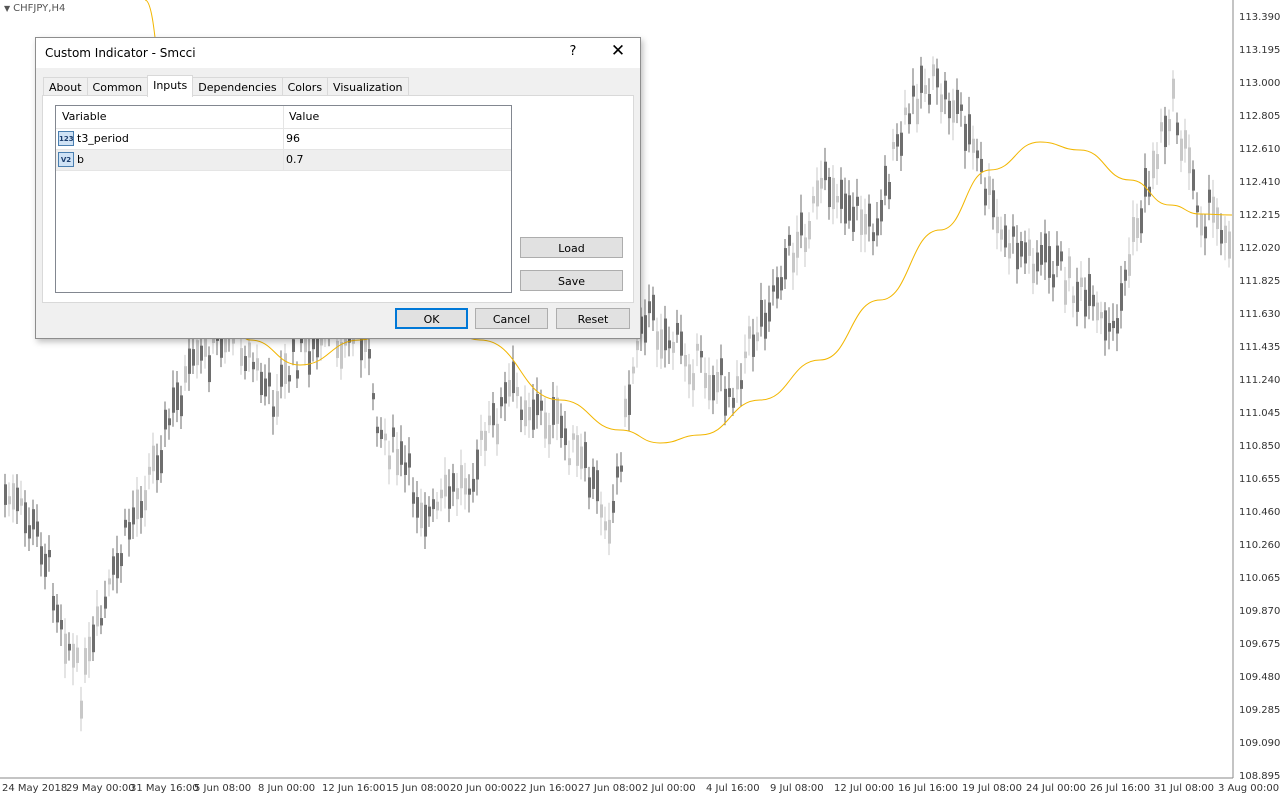  Describe the element at coordinates (610, 788) in the screenshot. I see `time-tick-label: 27 Jun 08:00` at that location.